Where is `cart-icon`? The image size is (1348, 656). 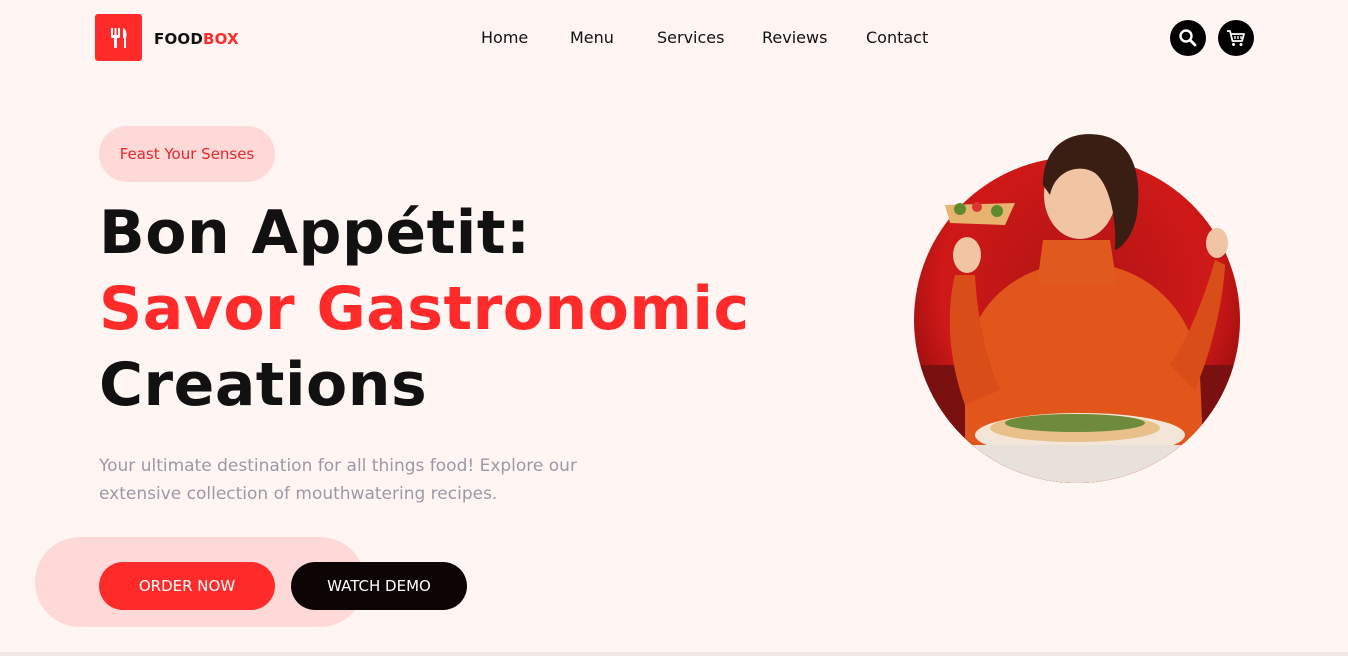
cart-icon is located at coordinates (1236, 38).